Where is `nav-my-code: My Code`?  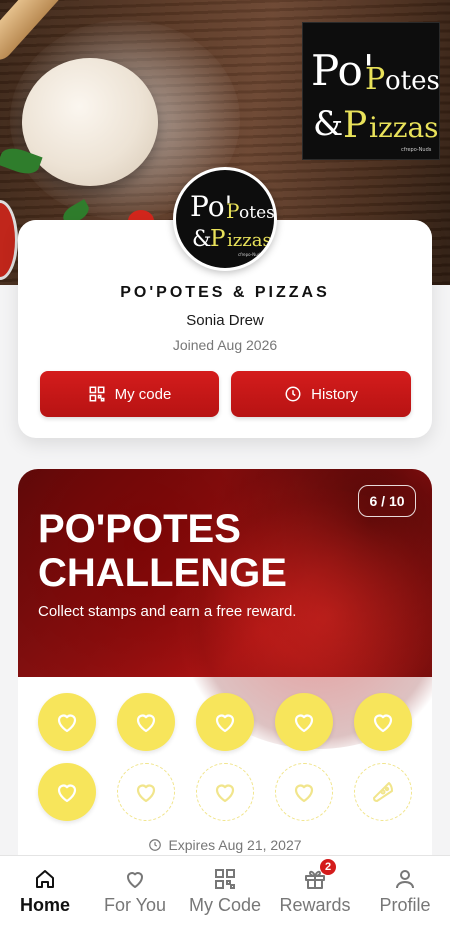 nav-my-code: My Code is located at coordinates (225, 890).